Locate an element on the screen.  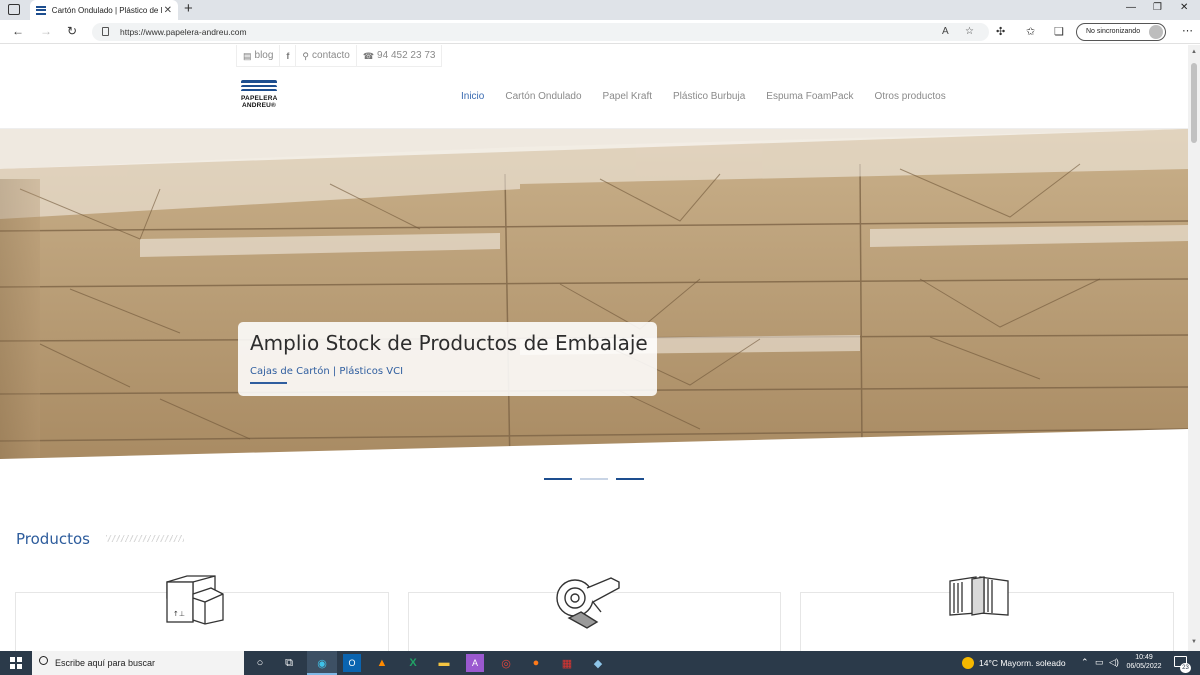
top-contact-bar: ▤ blog f ⚲ contacto ☎ 94 452 23 73 is located at coordinates (339, 56).